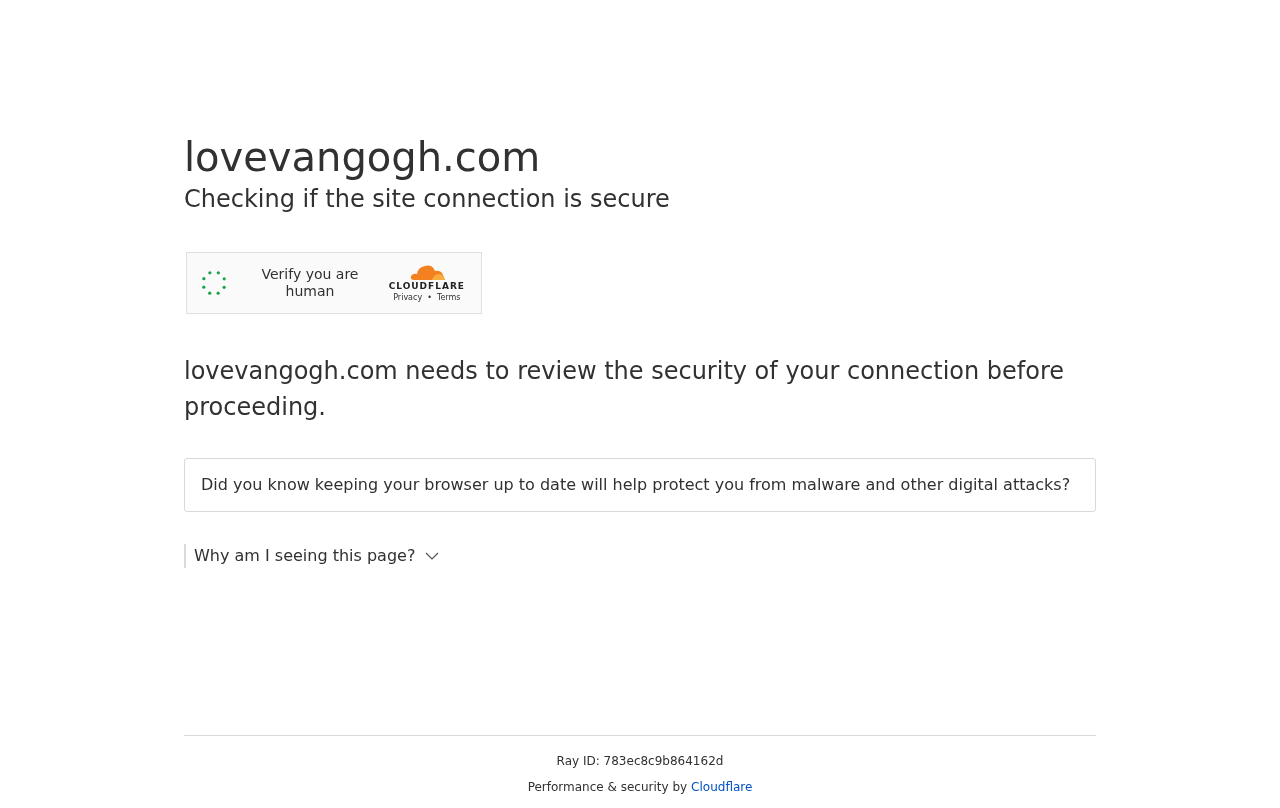 This screenshot has height=808, width=1280. I want to click on widget-link: Privacy, so click(408, 297).